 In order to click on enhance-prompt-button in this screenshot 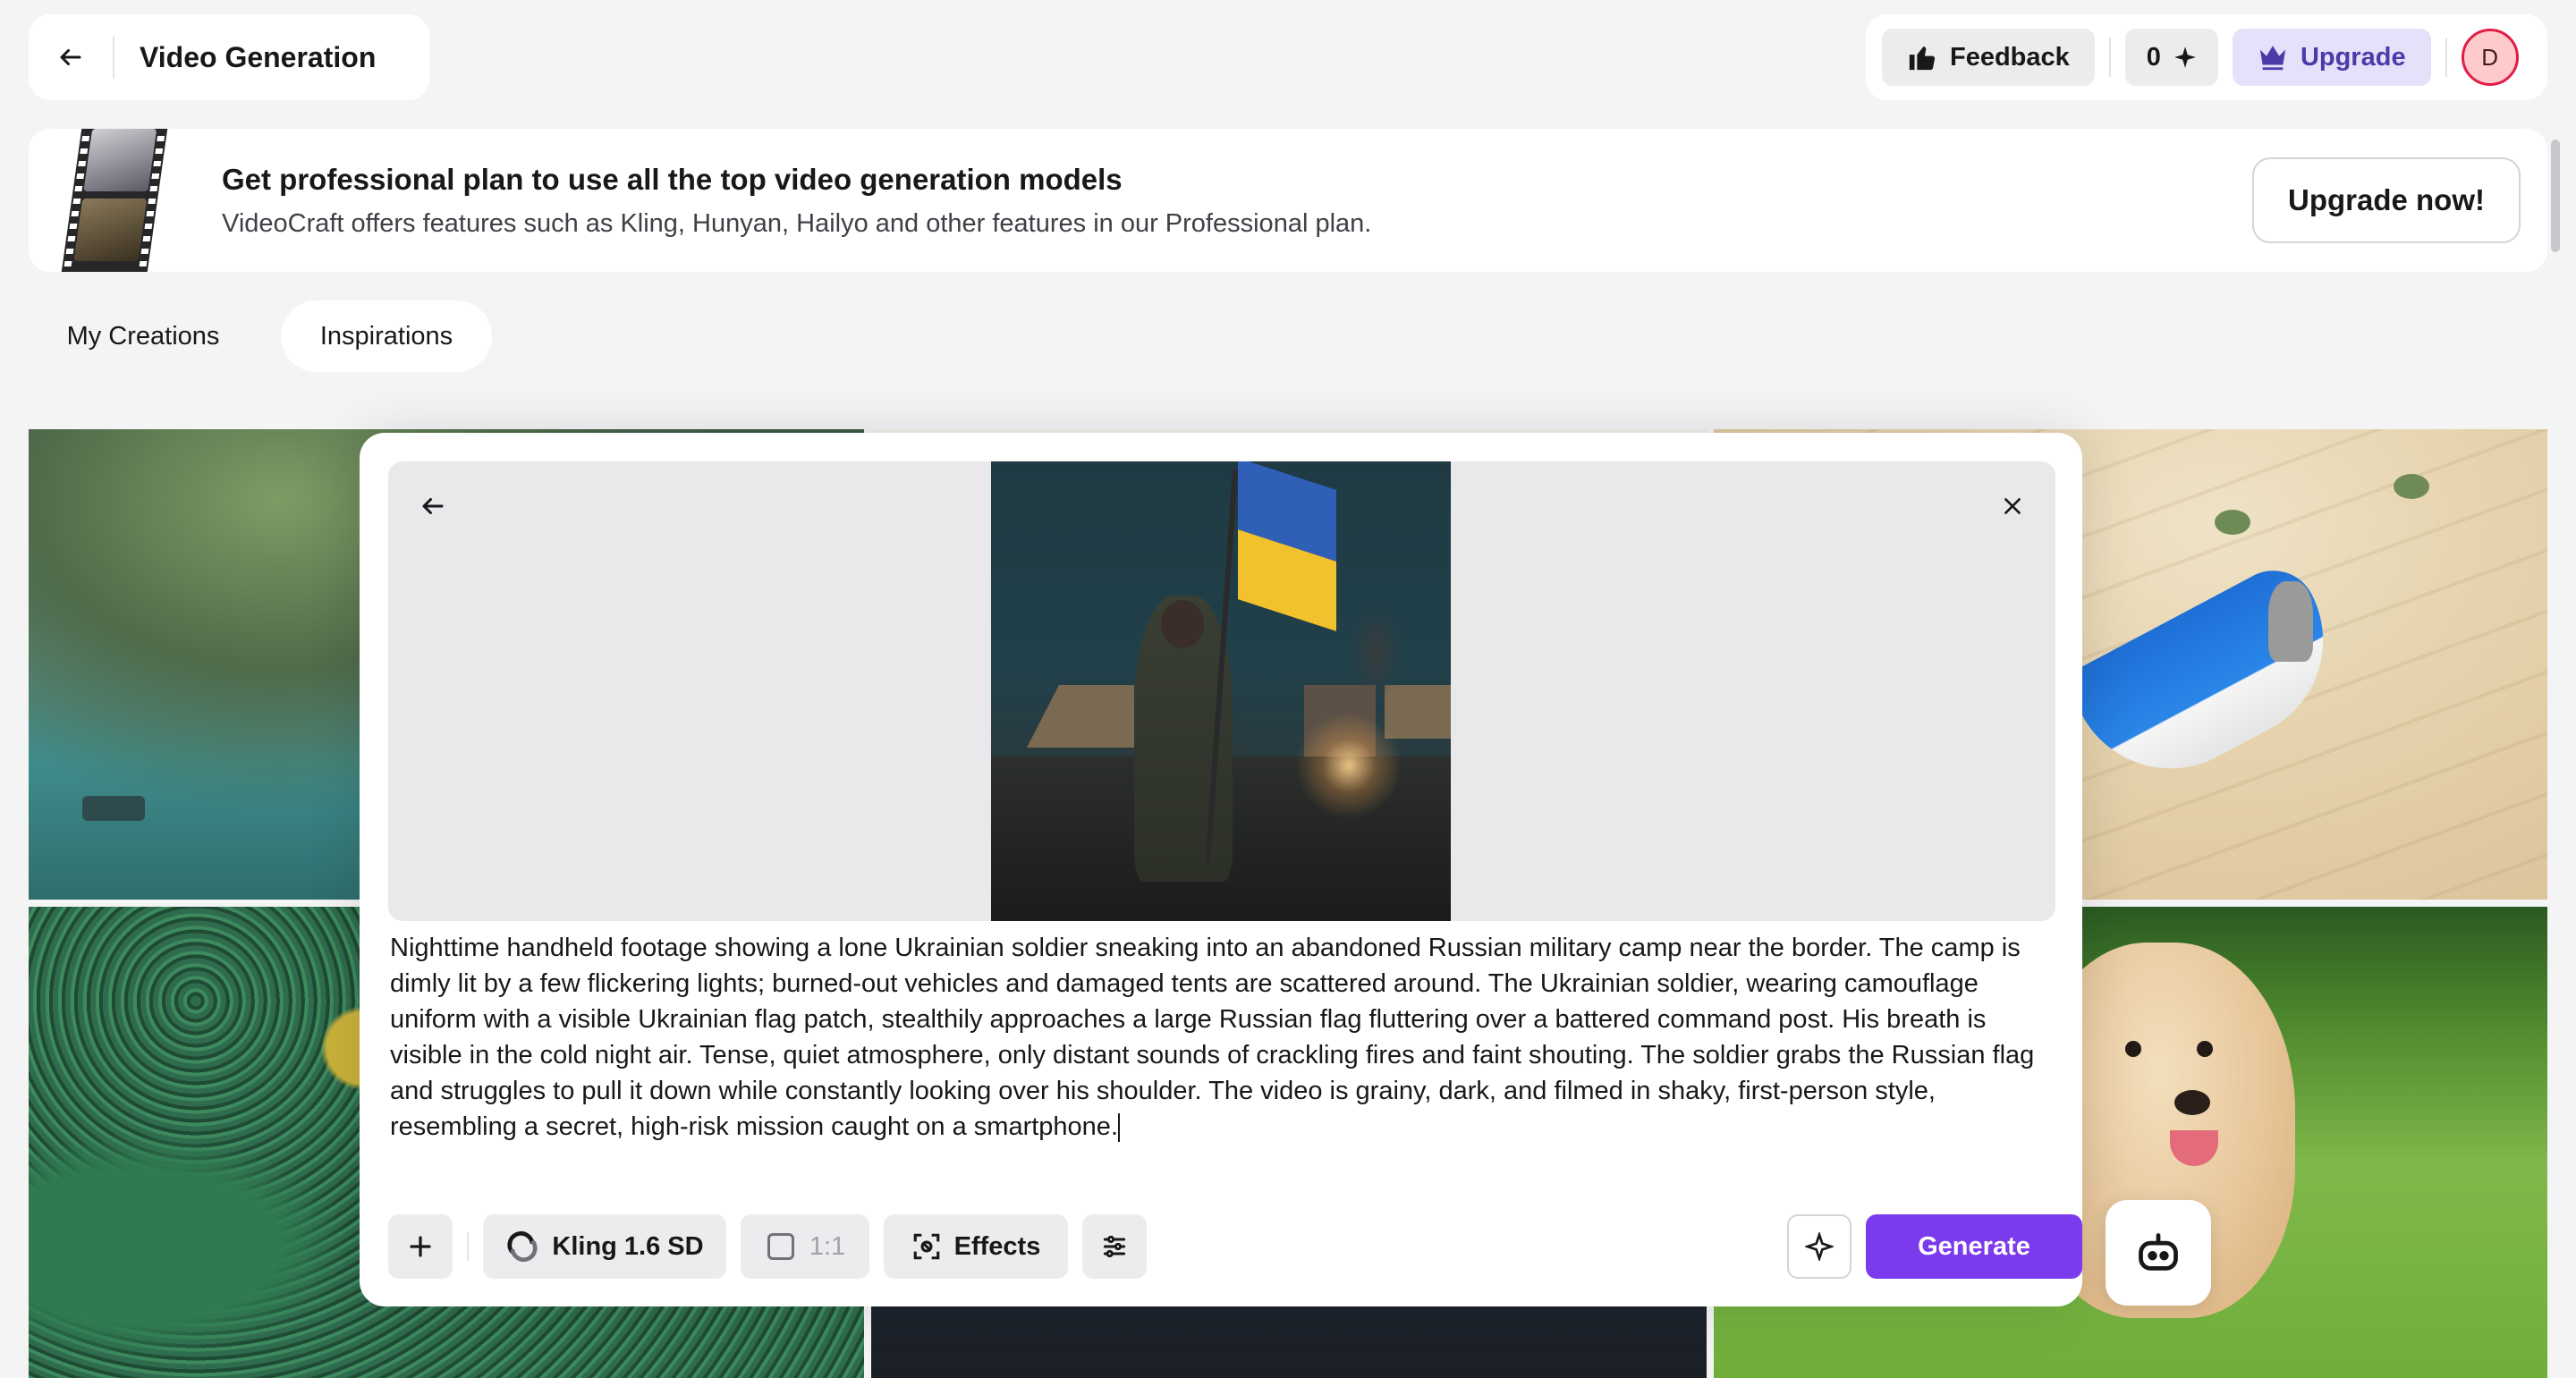, I will do `click(1819, 1246)`.